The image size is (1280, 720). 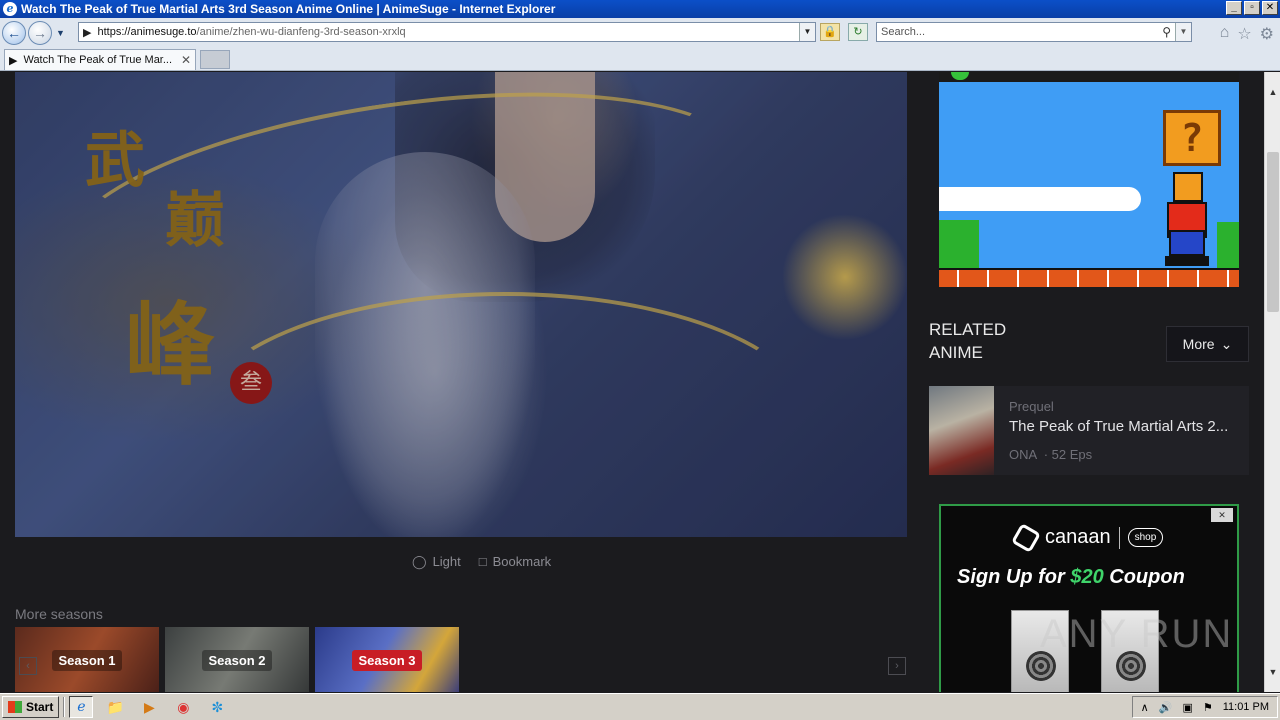 What do you see at coordinates (13, 60) in the screenshot?
I see `tab-page-icon: ▶` at bounding box center [13, 60].